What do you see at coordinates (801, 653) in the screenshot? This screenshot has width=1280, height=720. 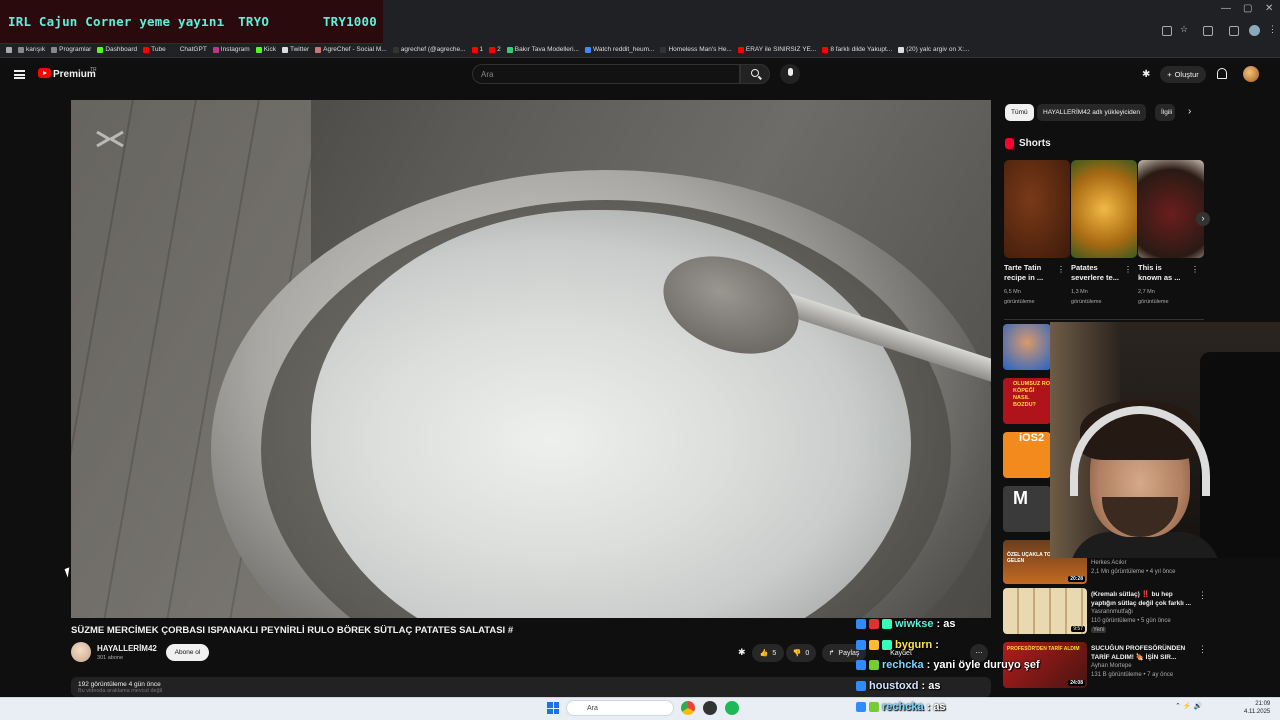 I see `dislike-button: 👎 0` at bounding box center [801, 653].